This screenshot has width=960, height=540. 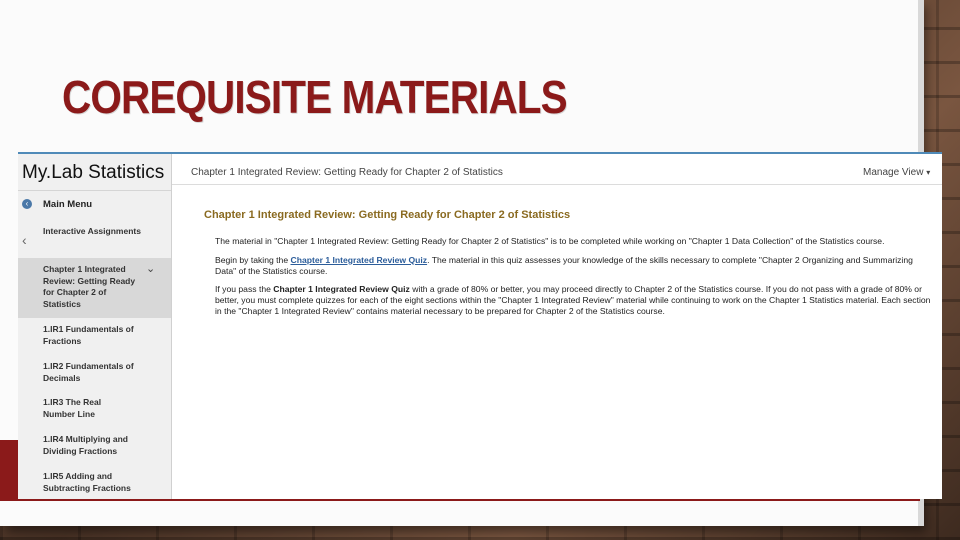 I want to click on caret-down-icon: ▾, so click(x=928, y=172).